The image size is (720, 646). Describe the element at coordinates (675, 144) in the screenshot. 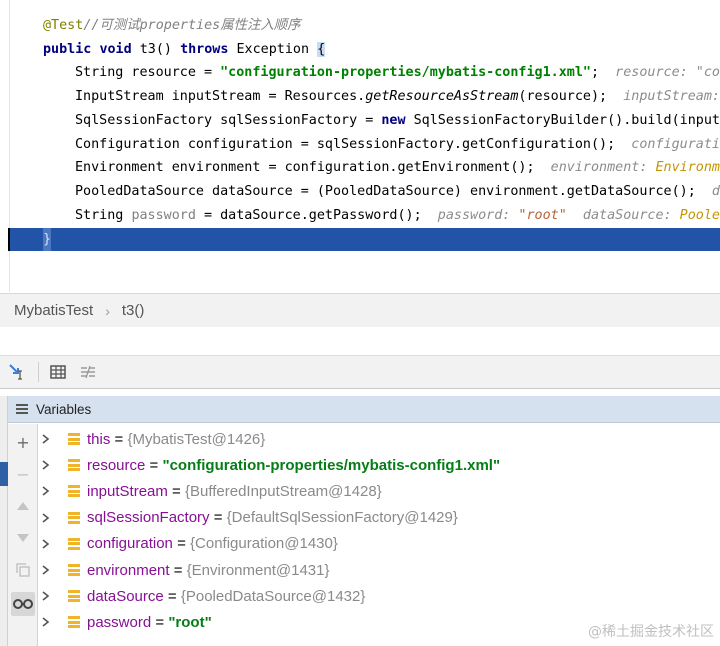

I see `inline-debug-hint: configuration: Configuration@1430` at that location.